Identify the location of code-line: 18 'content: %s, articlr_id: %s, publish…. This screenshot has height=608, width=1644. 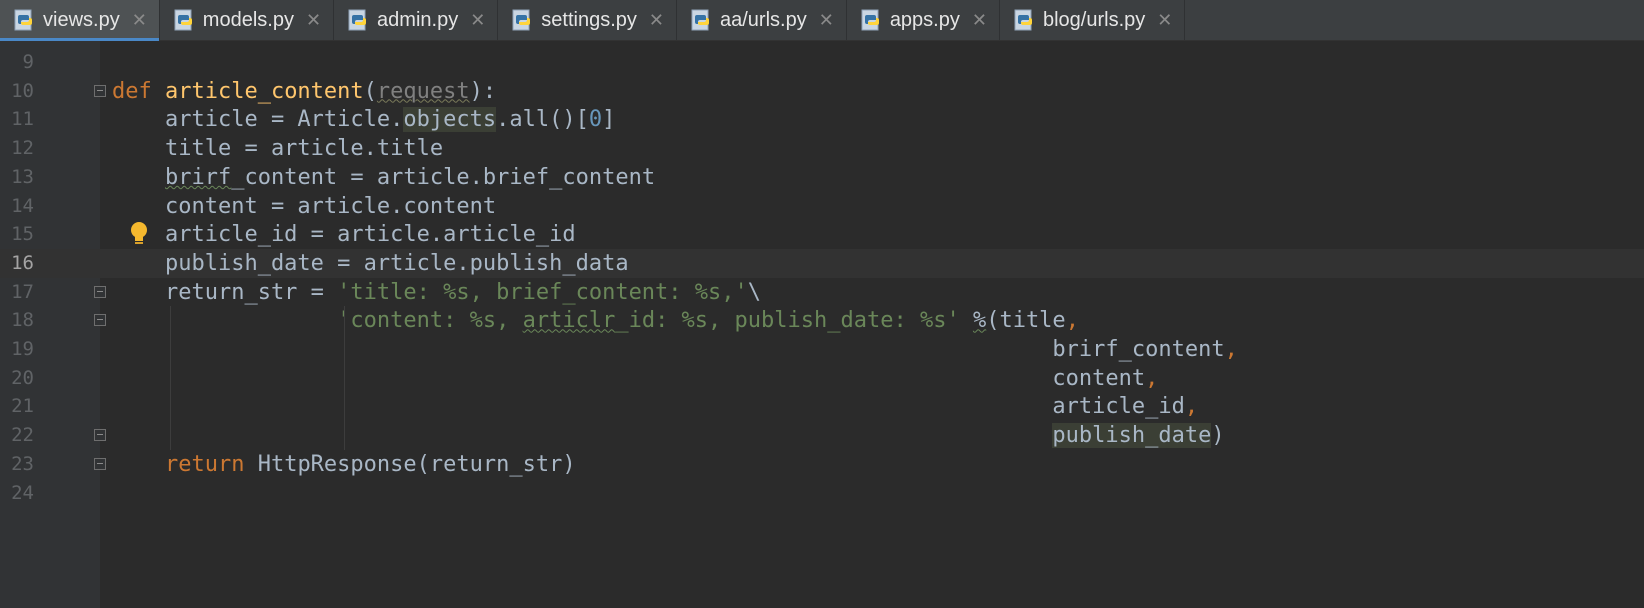
(822, 320).